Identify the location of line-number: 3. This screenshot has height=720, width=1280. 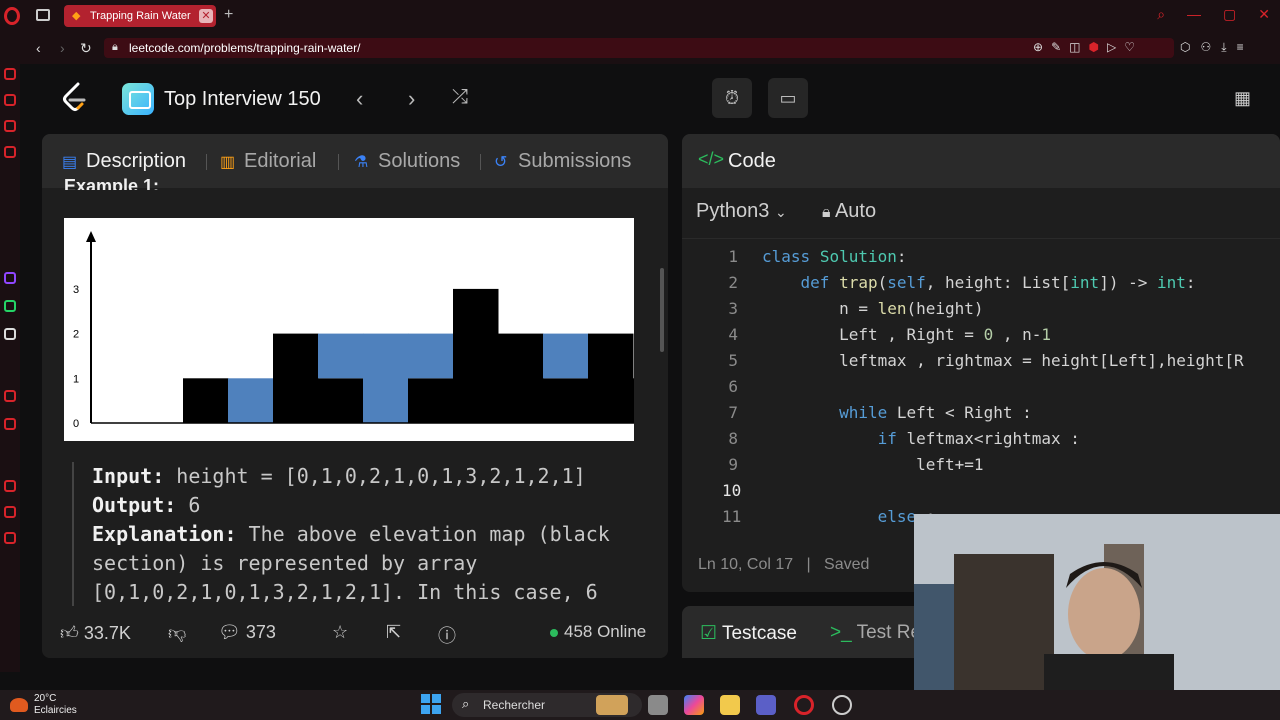
(733, 308).